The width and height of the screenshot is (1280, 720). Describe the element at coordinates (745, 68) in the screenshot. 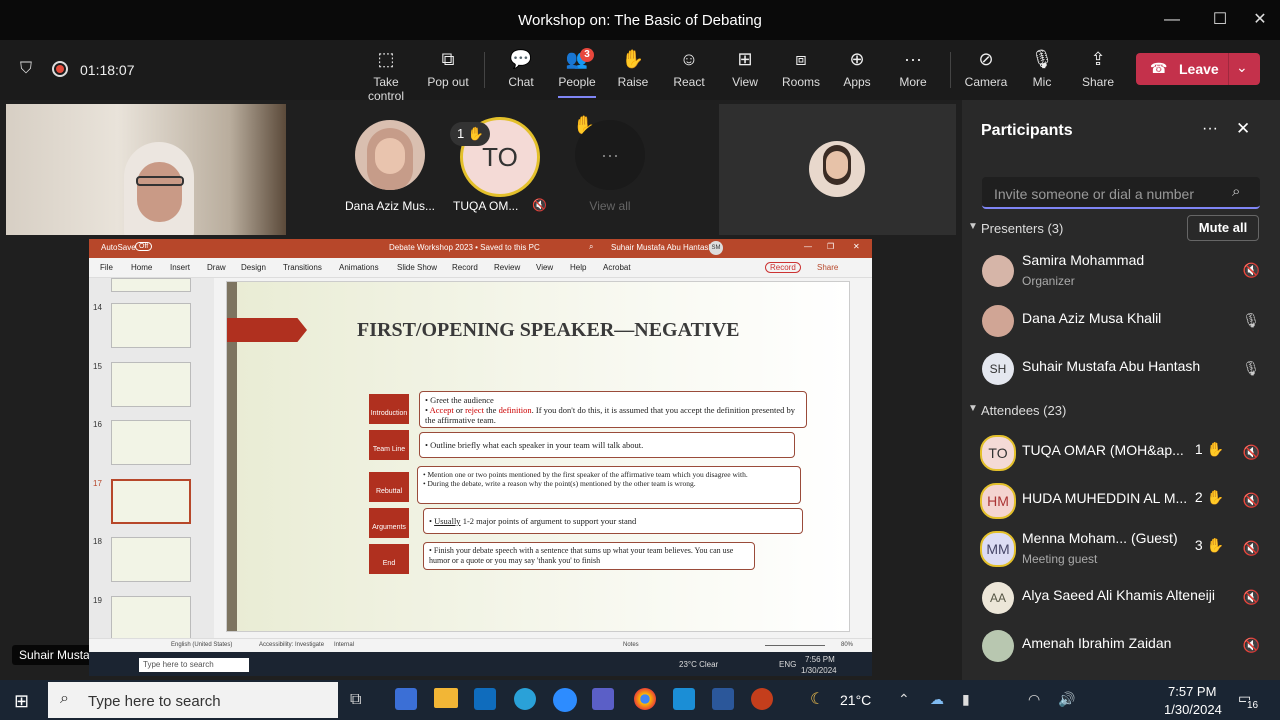

I see `view-button: ⊞ View` at that location.